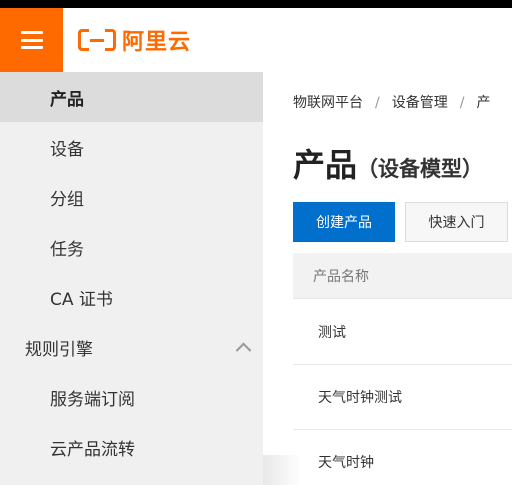  Describe the element at coordinates (344, 222) in the screenshot. I see `create-product-button: 创建产品` at that location.